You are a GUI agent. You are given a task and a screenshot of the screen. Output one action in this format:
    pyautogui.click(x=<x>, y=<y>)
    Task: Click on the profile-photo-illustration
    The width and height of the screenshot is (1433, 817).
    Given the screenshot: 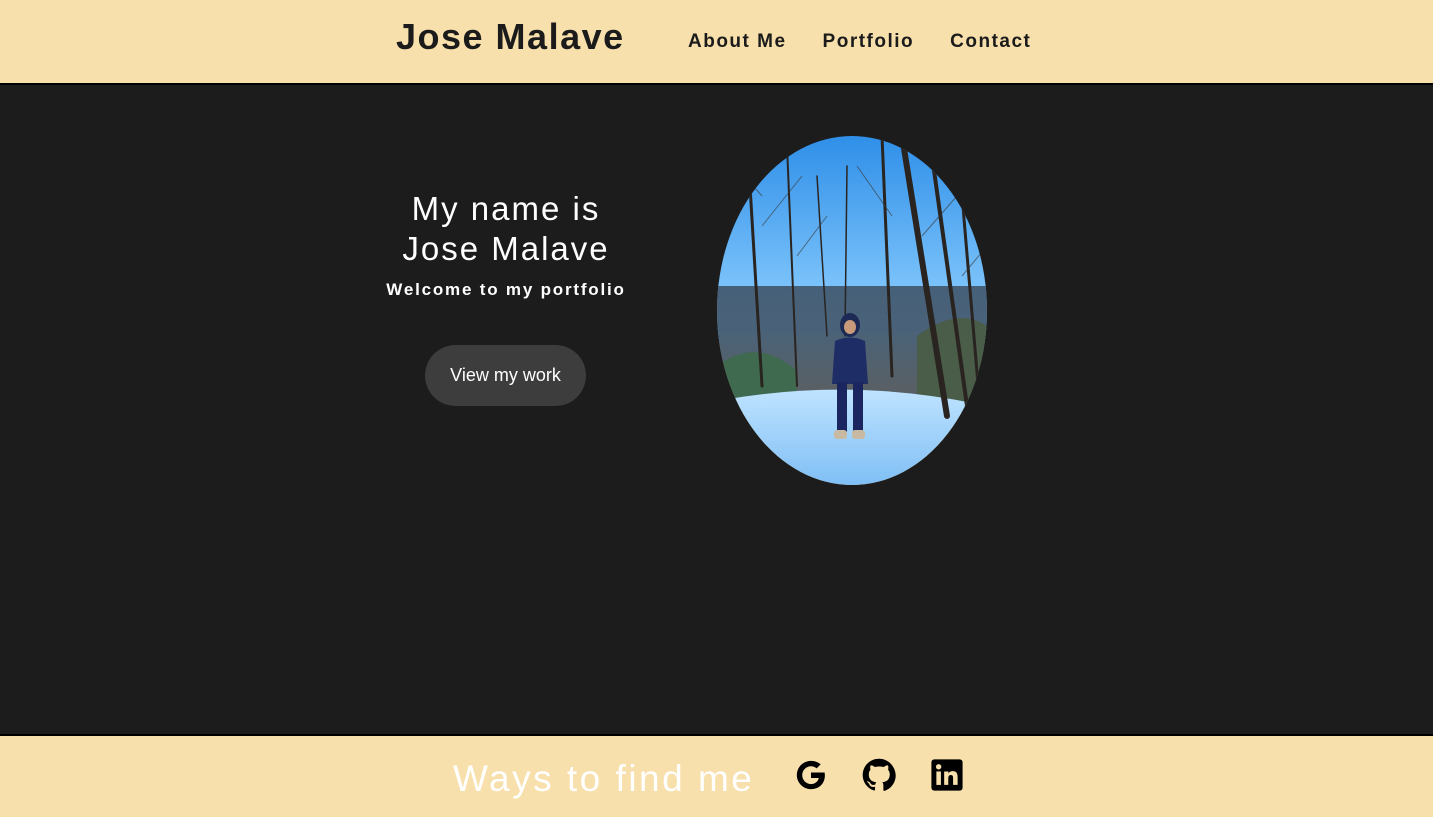 What is the action you would take?
    pyautogui.click(x=852, y=310)
    